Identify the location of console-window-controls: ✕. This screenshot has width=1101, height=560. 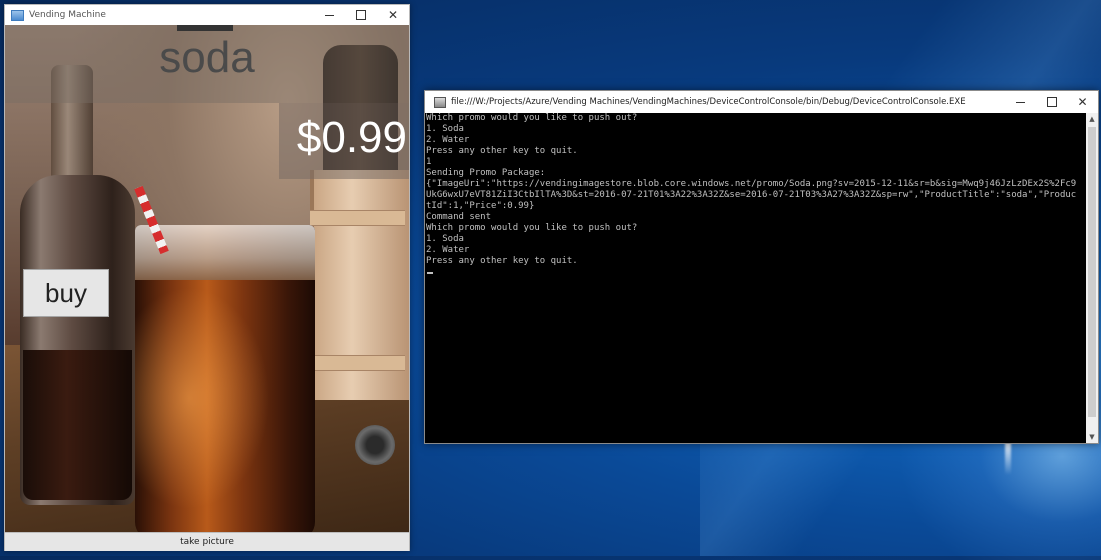
(1051, 102).